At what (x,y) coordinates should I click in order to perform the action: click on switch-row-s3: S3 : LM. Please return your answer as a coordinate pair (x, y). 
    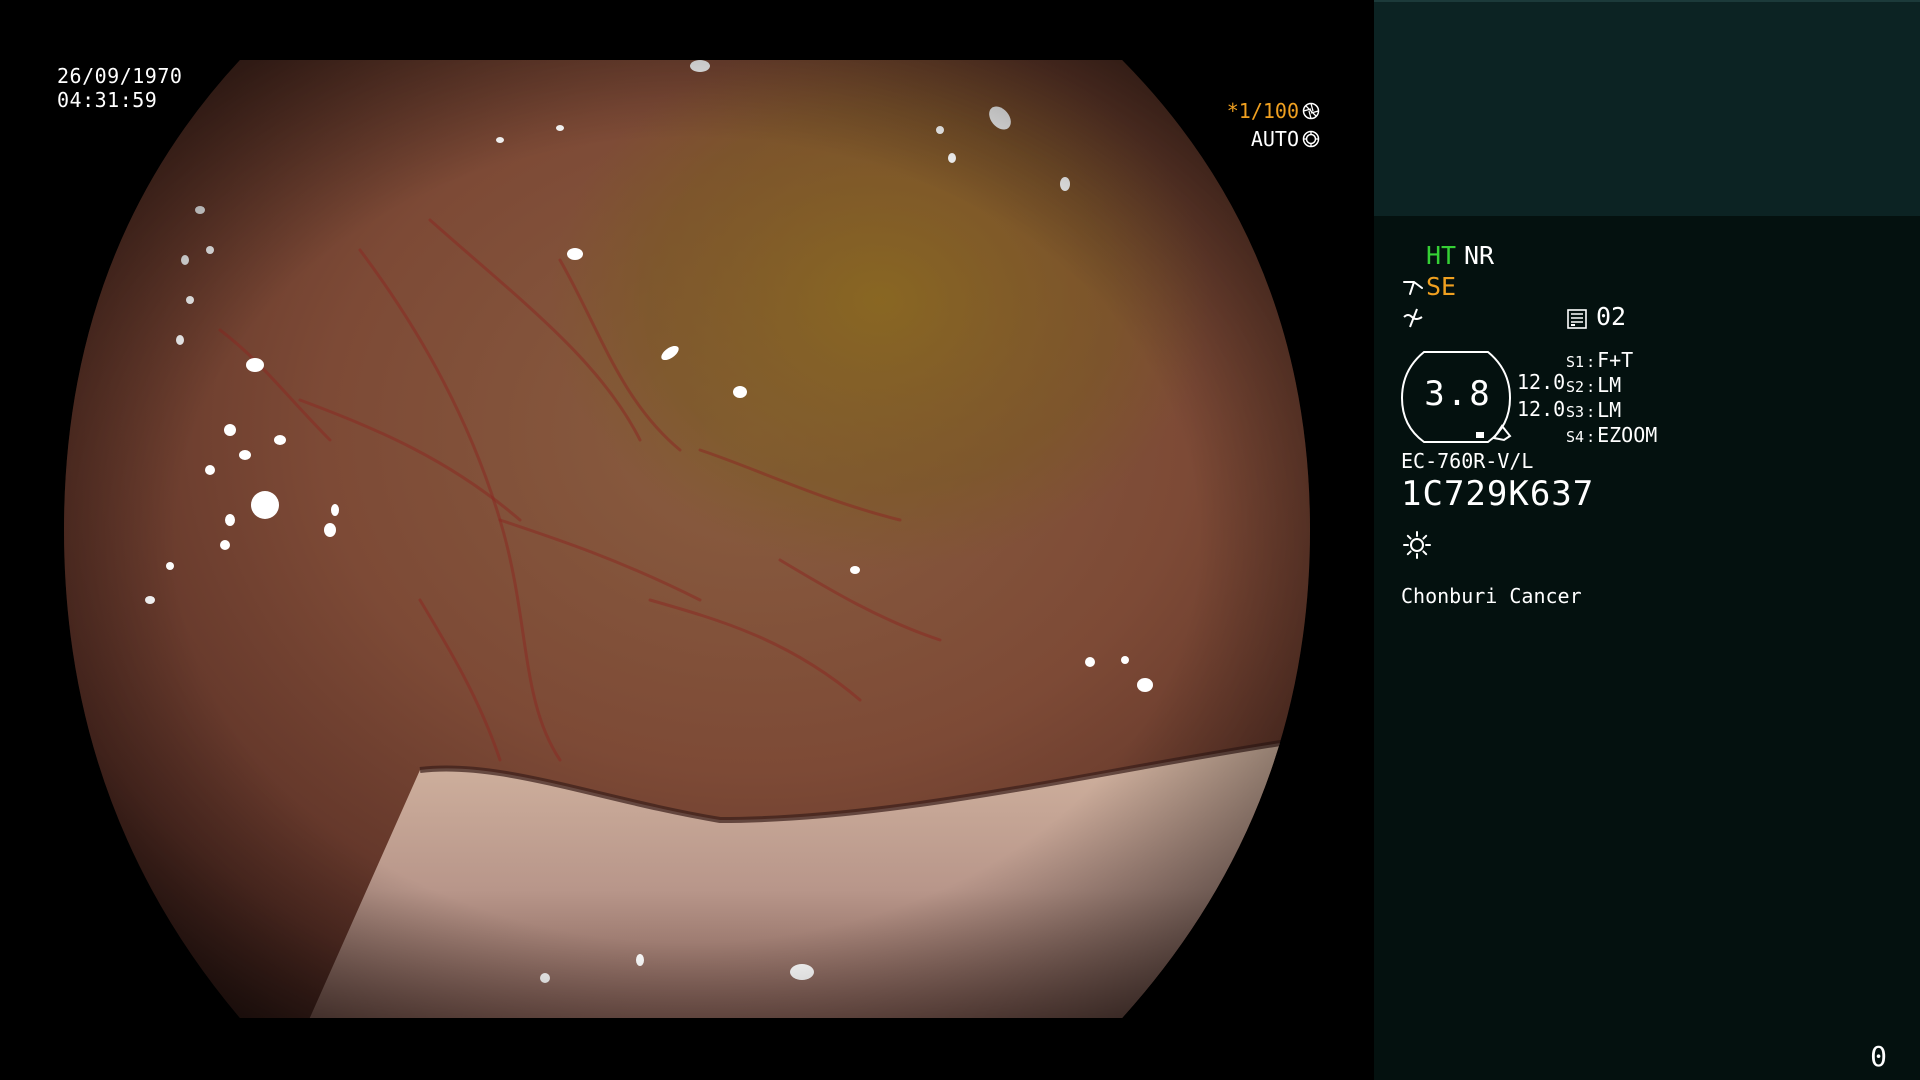
    Looking at the image, I should click on (1593, 410).